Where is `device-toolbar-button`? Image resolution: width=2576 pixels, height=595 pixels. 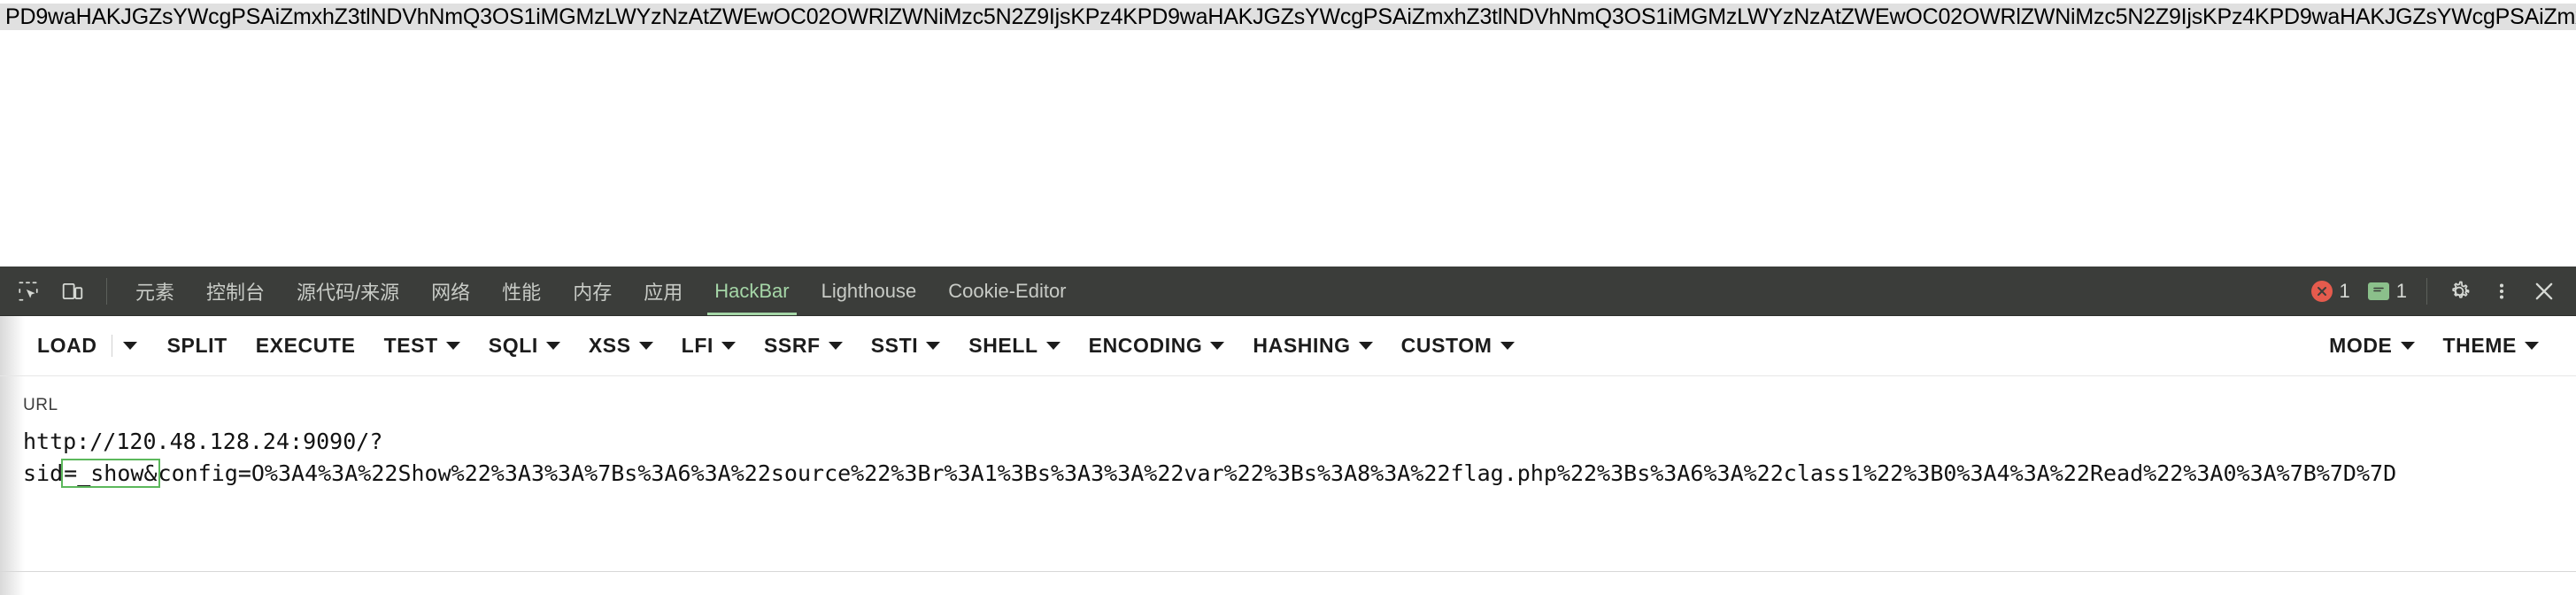
device-toolbar-button is located at coordinates (72, 291).